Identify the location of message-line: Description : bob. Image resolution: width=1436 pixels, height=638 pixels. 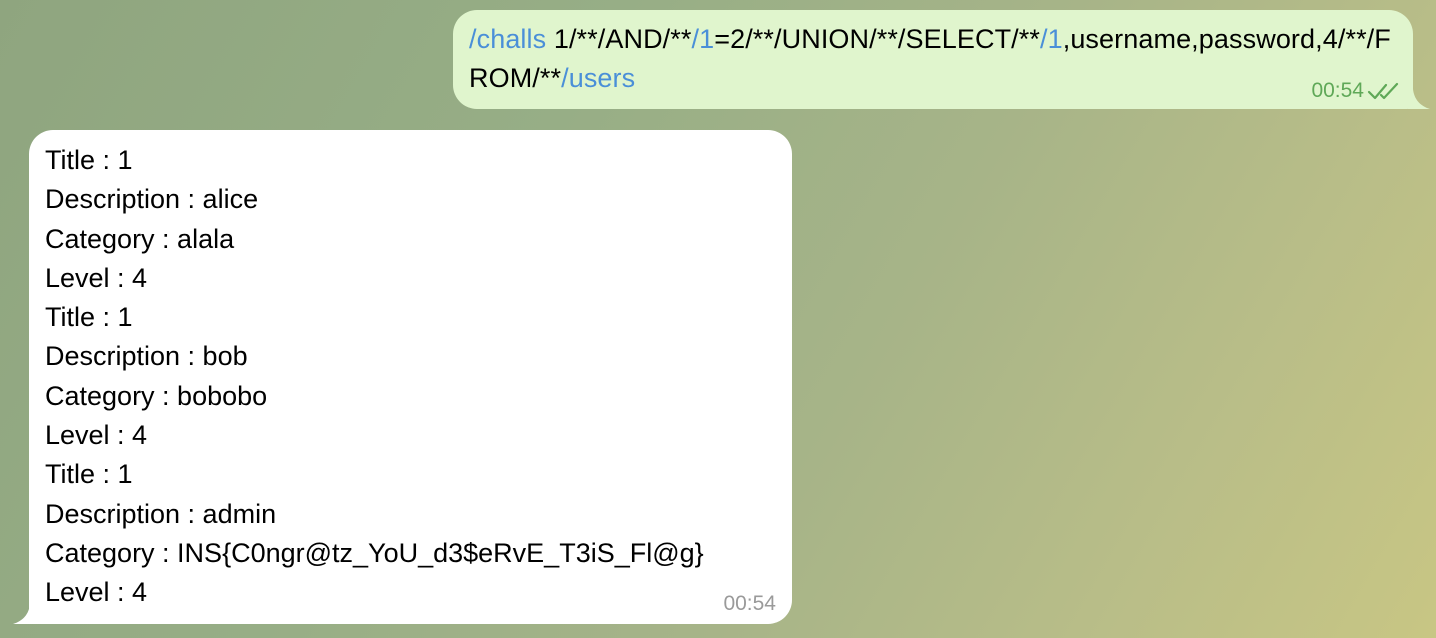
(146, 356).